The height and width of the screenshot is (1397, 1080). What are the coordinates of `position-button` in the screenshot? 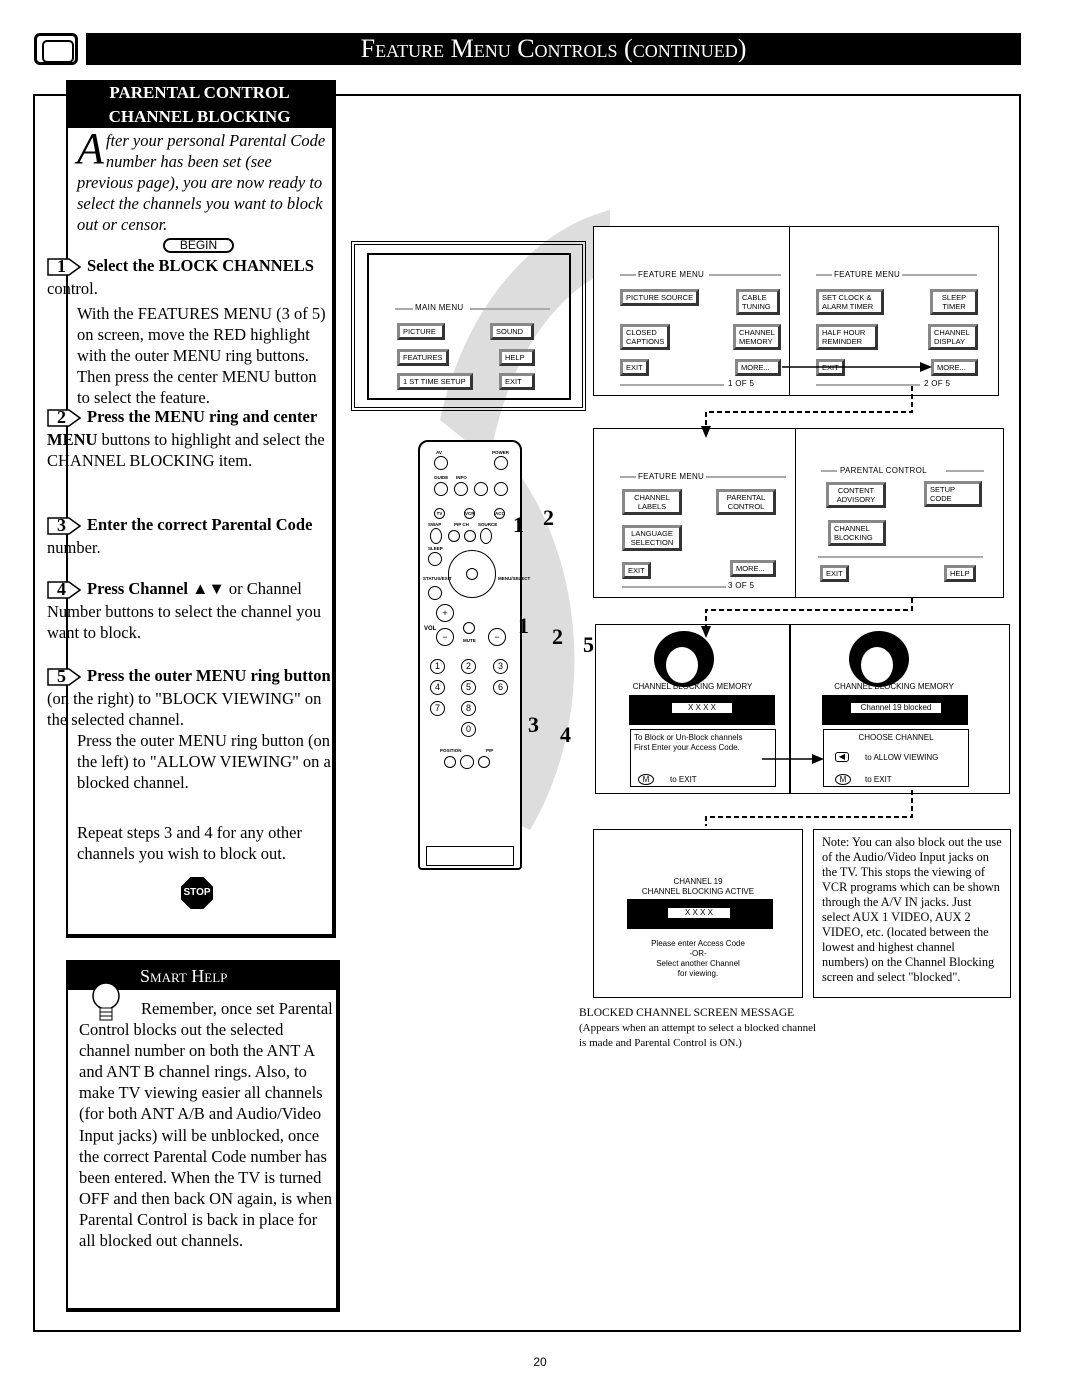 It's located at (450, 762).